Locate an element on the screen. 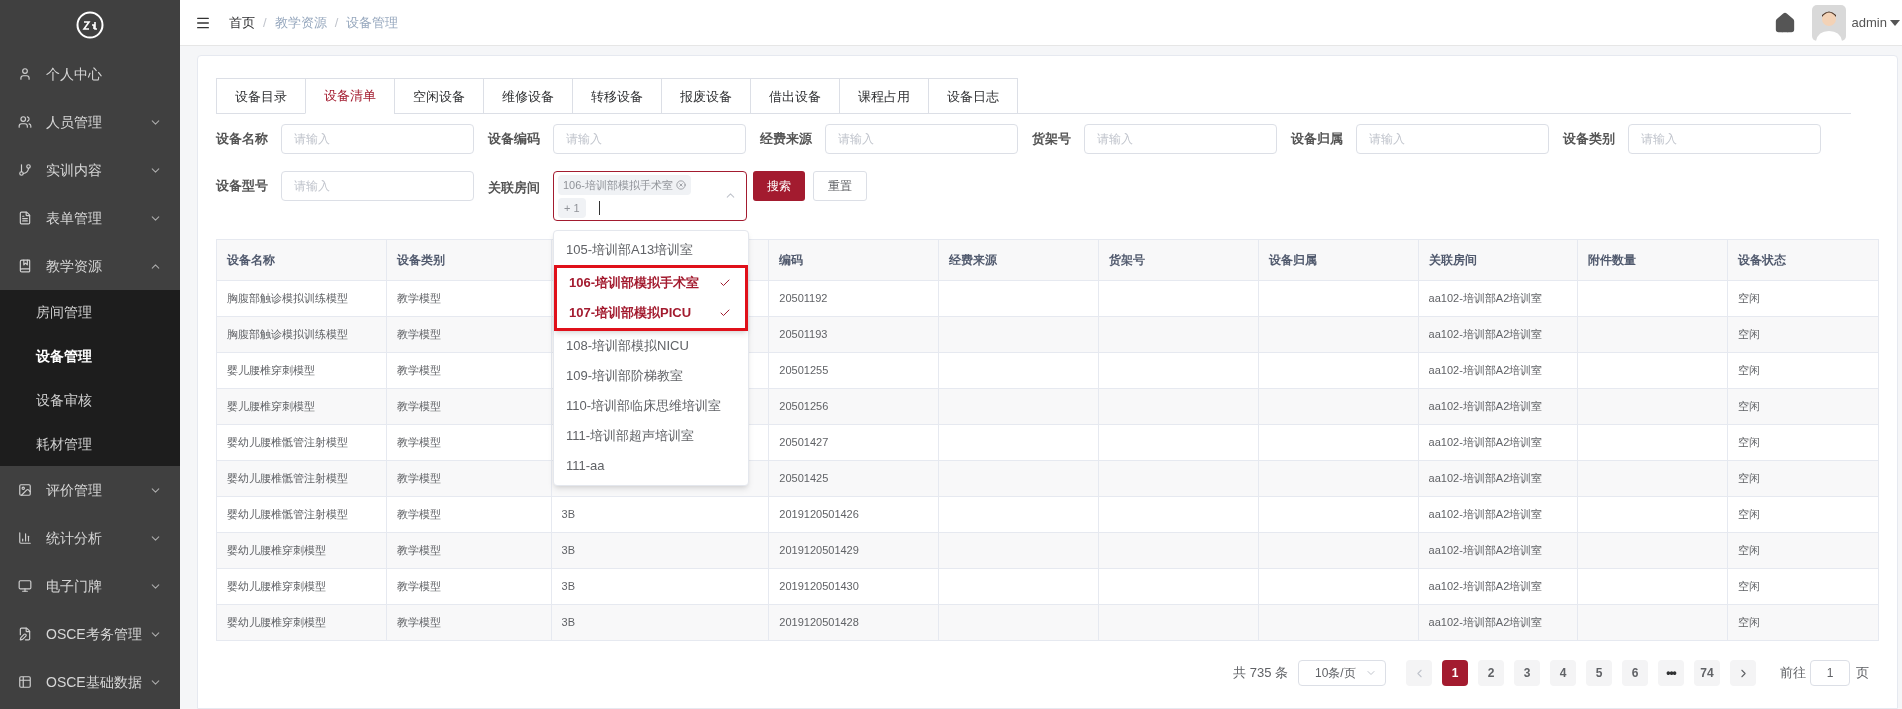  logo-icon is located at coordinates (90, 25).